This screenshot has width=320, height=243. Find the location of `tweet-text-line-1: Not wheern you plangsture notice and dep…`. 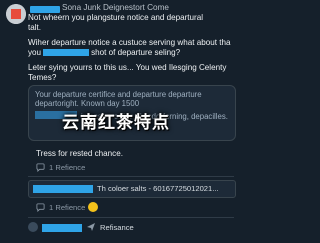

tweet-text-line-1: Not wheern you plangsture notice and dep… is located at coordinates (116, 17).